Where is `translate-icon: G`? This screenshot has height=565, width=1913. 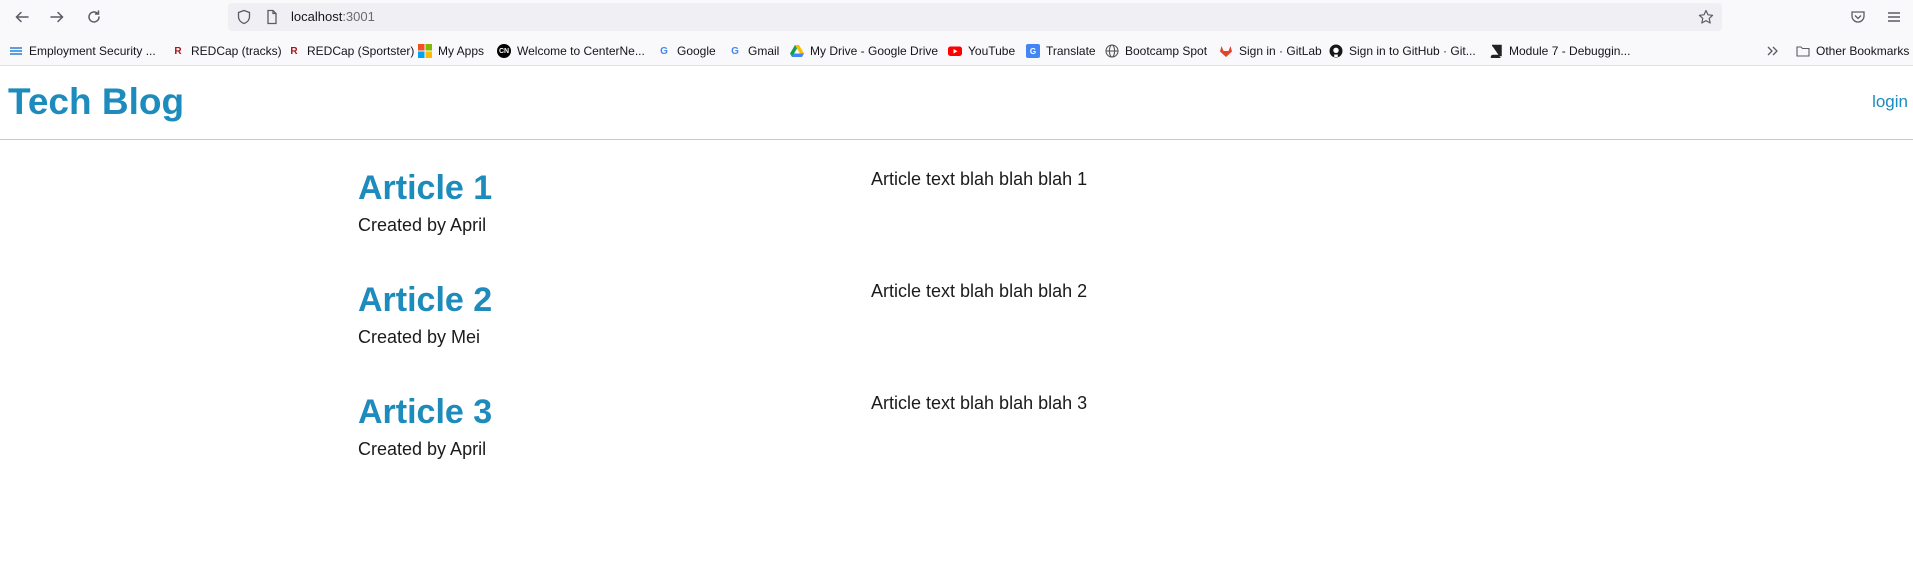
translate-icon: G is located at coordinates (1033, 51).